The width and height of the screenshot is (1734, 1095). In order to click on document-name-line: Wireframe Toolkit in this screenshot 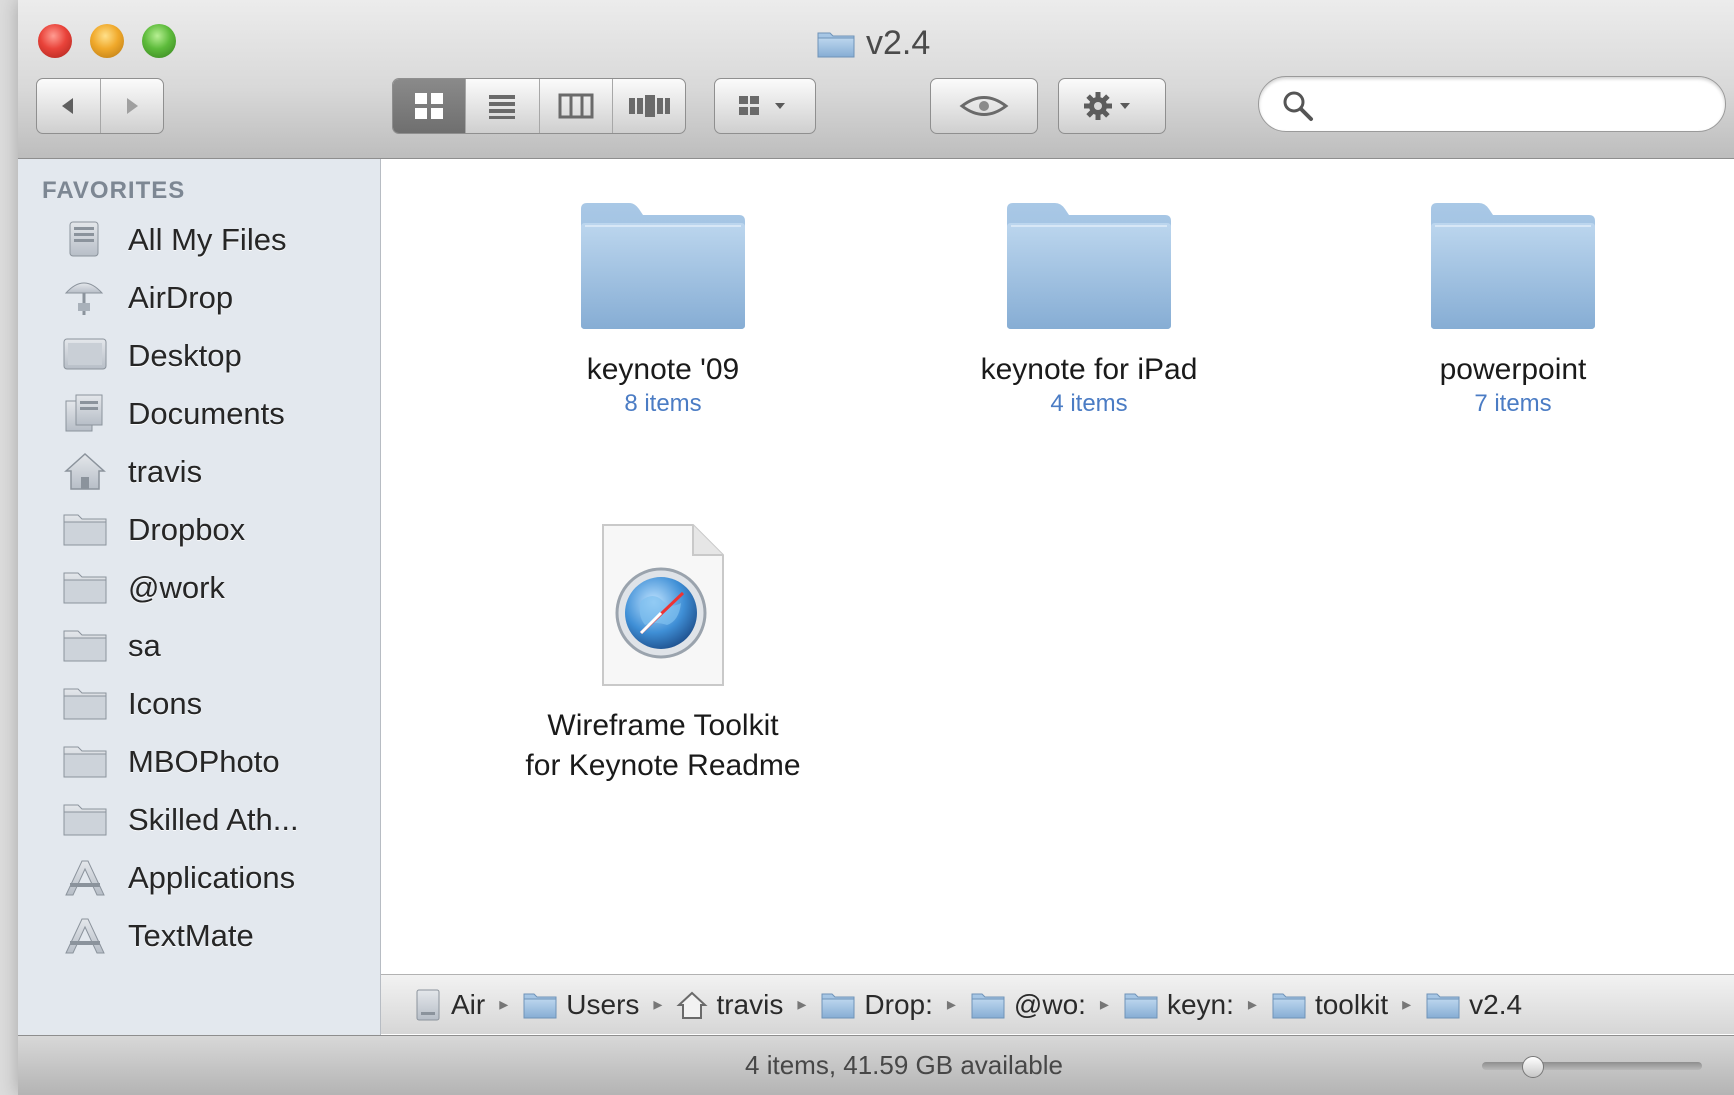, I will do `click(663, 725)`.